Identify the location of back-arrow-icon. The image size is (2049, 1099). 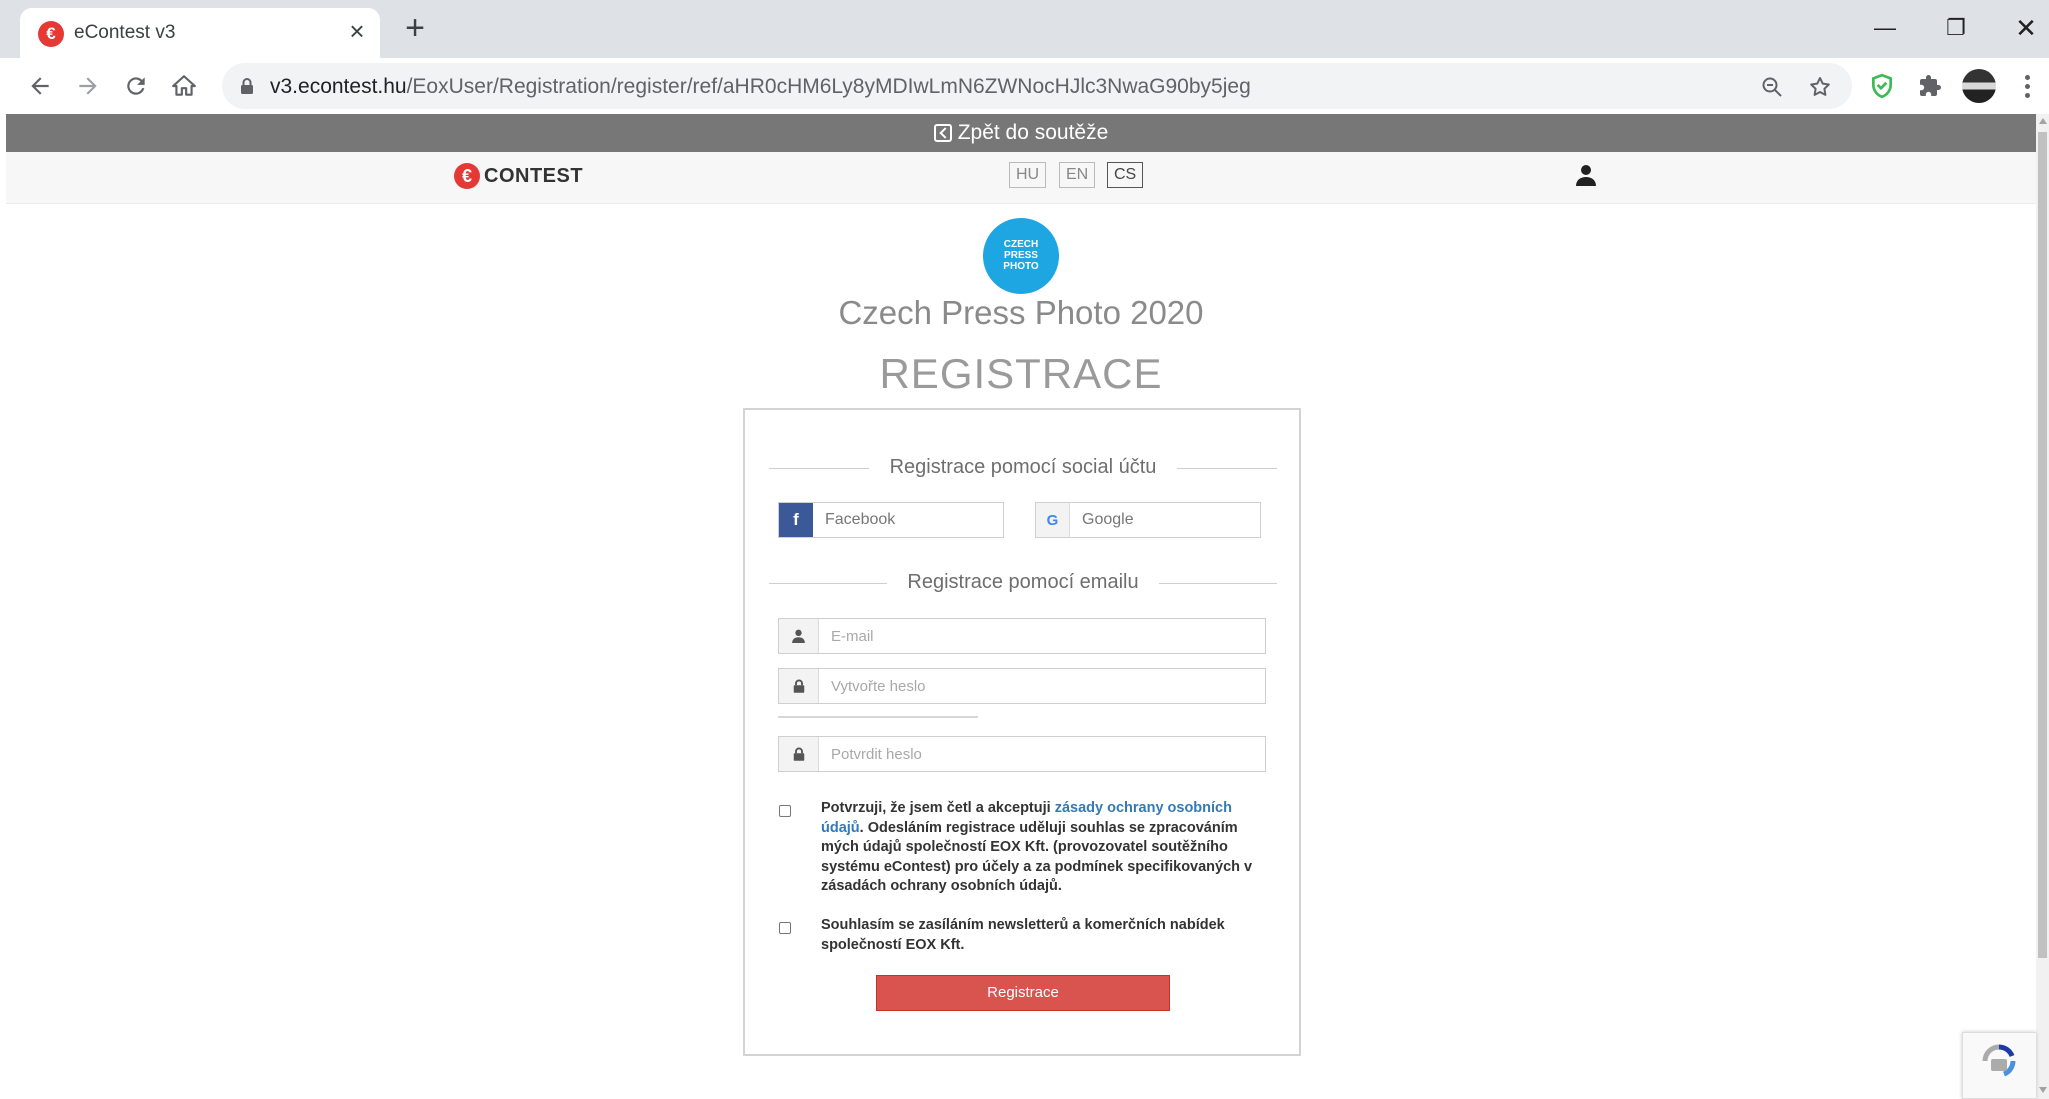
(40, 86).